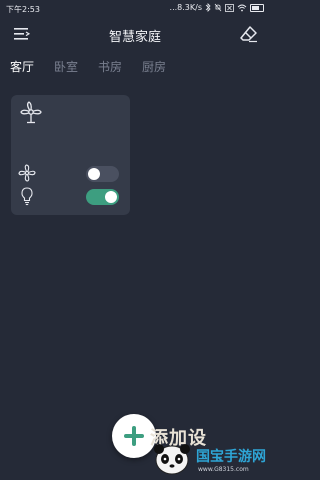  What do you see at coordinates (27, 196) in the screenshot?
I see `light-bulb-icon` at bounding box center [27, 196].